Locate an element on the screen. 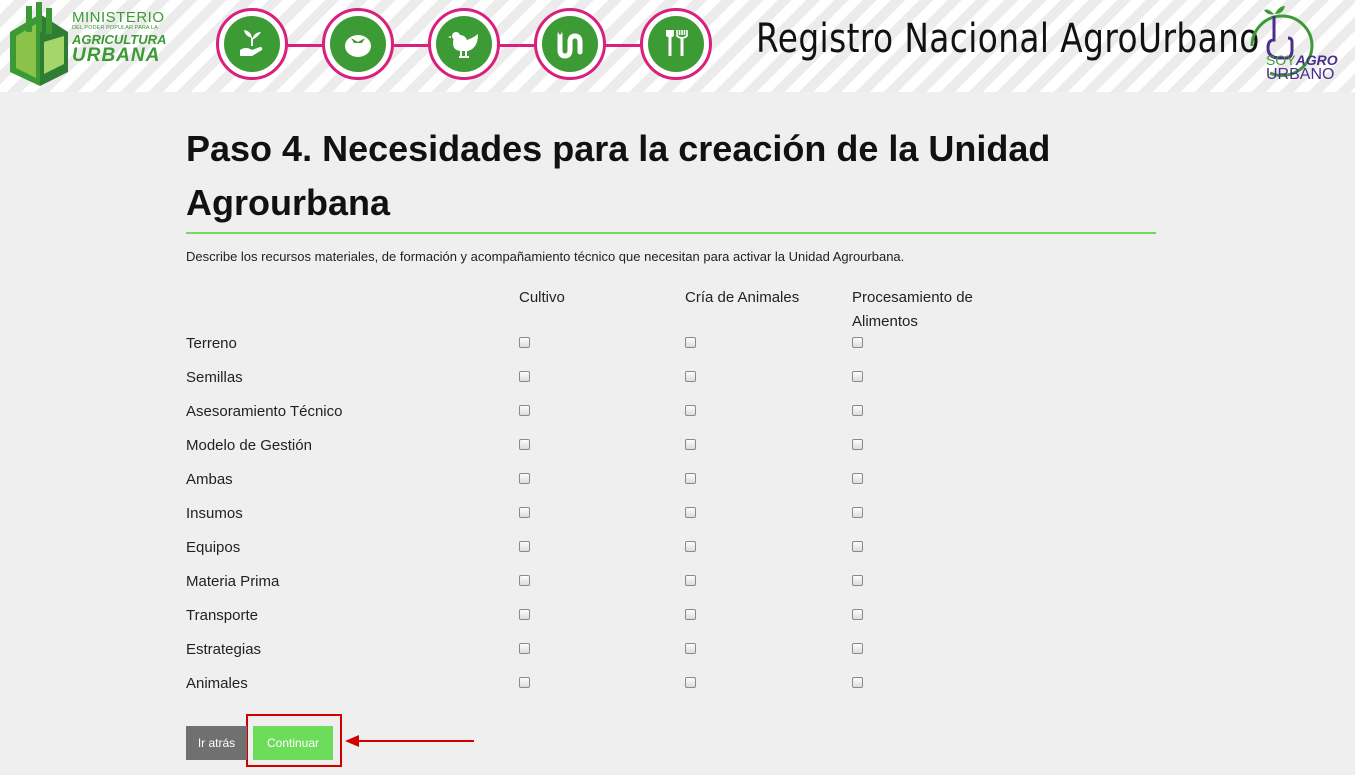 The height and width of the screenshot is (775, 1355). tomato-icon is located at coordinates (358, 46).